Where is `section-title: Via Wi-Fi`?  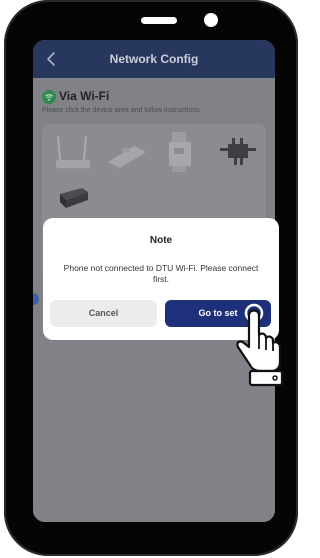
section-title: Via Wi-Fi is located at coordinates (84, 96).